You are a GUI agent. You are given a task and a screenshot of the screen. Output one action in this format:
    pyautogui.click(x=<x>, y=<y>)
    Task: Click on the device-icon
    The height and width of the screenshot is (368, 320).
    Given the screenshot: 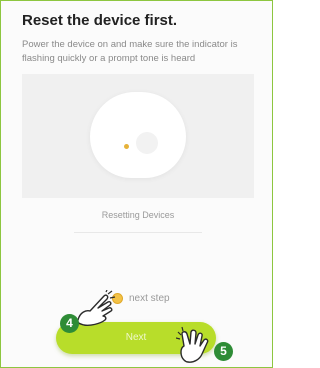 What is the action you would take?
    pyautogui.click(x=138, y=135)
    